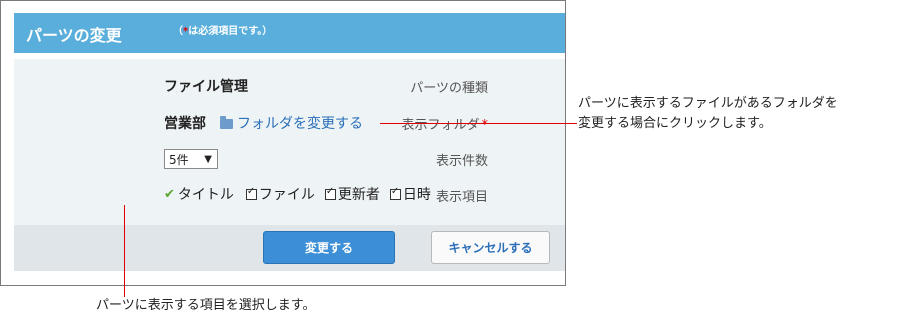 Image resolution: width=900 pixels, height=324 pixels. Describe the element at coordinates (185, 124) in the screenshot. I see `folder-value: 営業部` at that location.